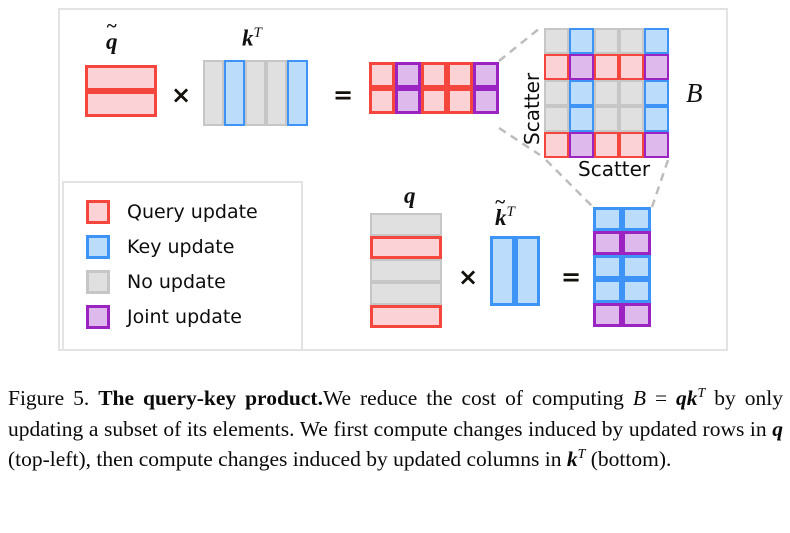 This screenshot has height=533, width=790. What do you see at coordinates (571, 277) in the screenshot?
I see `operator-equals-bottom: =` at bounding box center [571, 277].